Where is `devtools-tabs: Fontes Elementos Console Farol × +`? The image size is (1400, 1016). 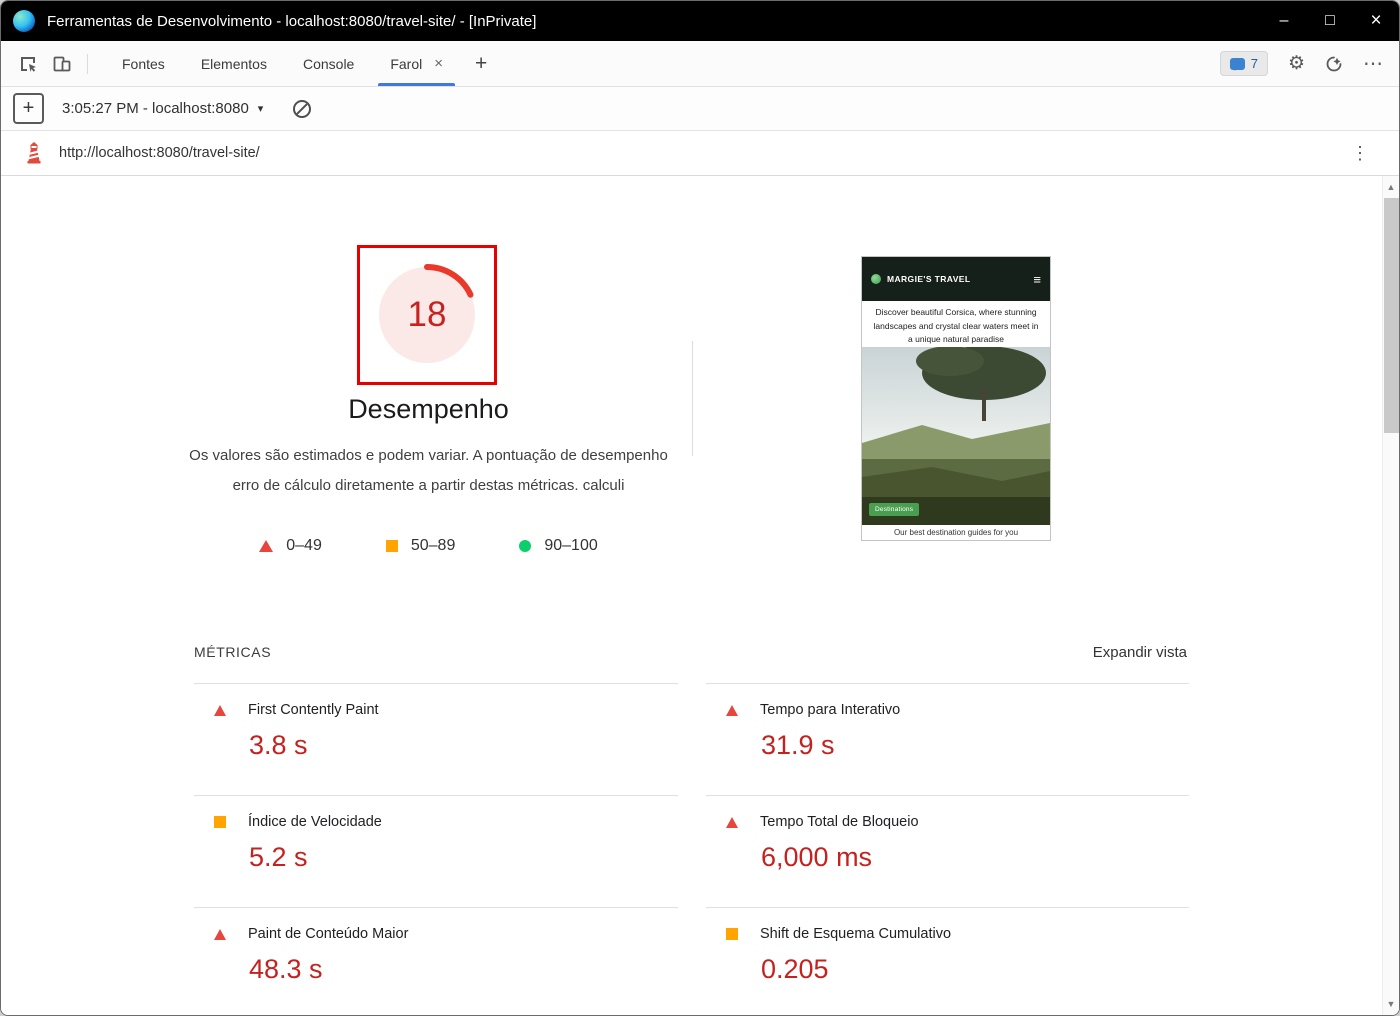
devtools-tabs: Fontes Elementos Console Farol × + is located at coordinates (302, 63).